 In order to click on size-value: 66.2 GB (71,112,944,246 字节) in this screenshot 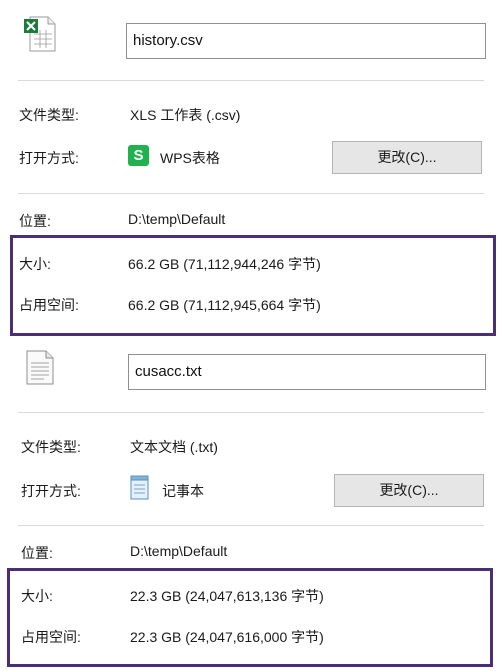, I will do `click(224, 264)`.